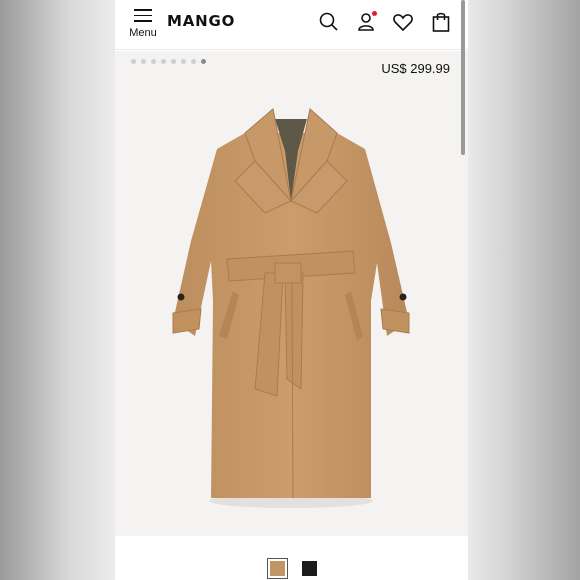 Image resolution: width=580 pixels, height=580 pixels. What do you see at coordinates (463, 77) in the screenshot?
I see `scrollbar-thumb` at bounding box center [463, 77].